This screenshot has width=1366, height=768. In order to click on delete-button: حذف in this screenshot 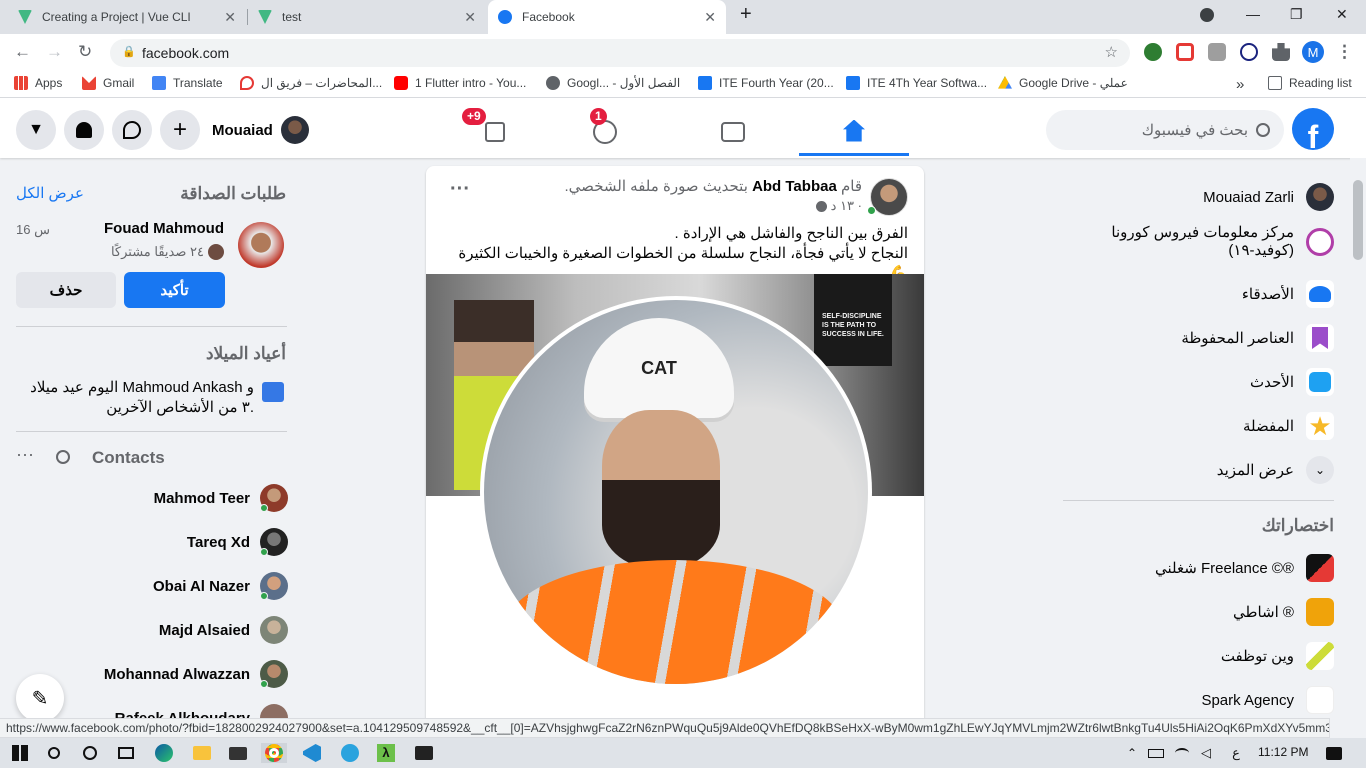, I will do `click(66, 290)`.